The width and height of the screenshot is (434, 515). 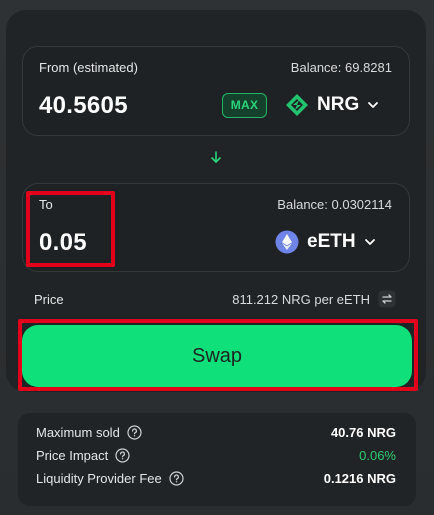 I want to click on price-row: Price 811.212 NRG per eETH, so click(x=215, y=300).